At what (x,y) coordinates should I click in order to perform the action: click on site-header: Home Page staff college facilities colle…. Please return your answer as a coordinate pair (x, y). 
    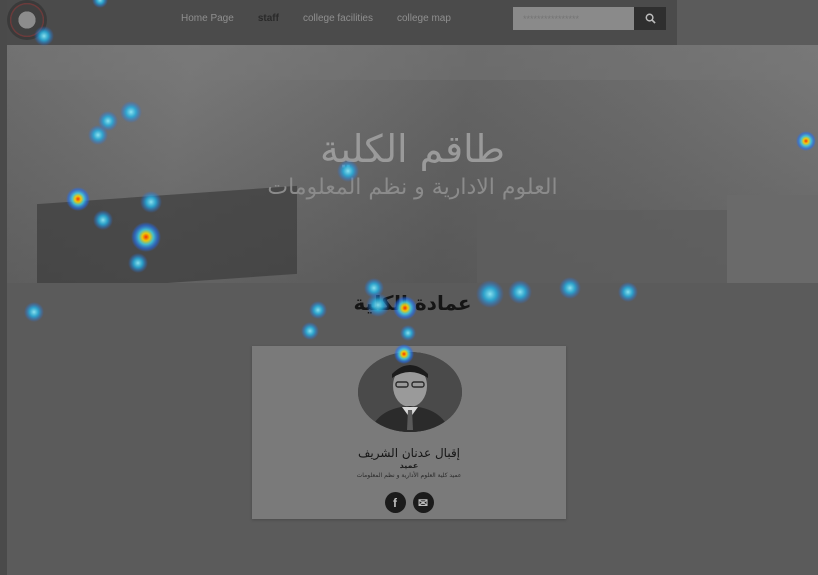
    Looking at the image, I should click on (342, 22).